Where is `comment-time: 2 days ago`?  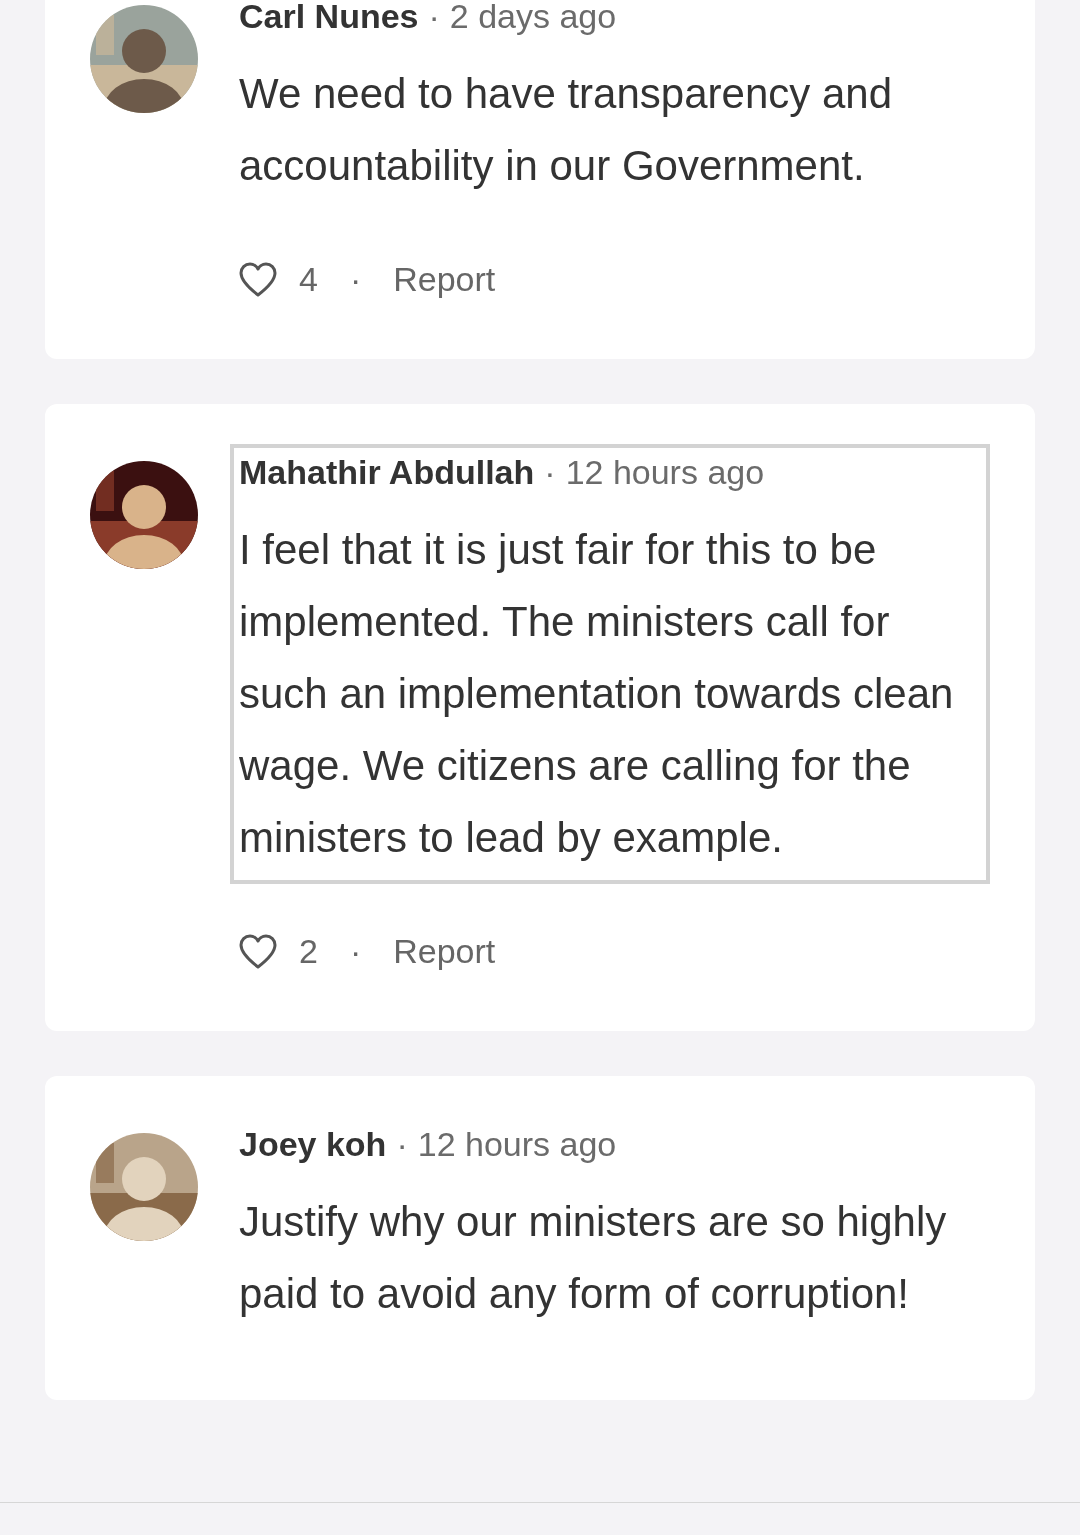
comment-time: 2 days ago is located at coordinates (533, 18).